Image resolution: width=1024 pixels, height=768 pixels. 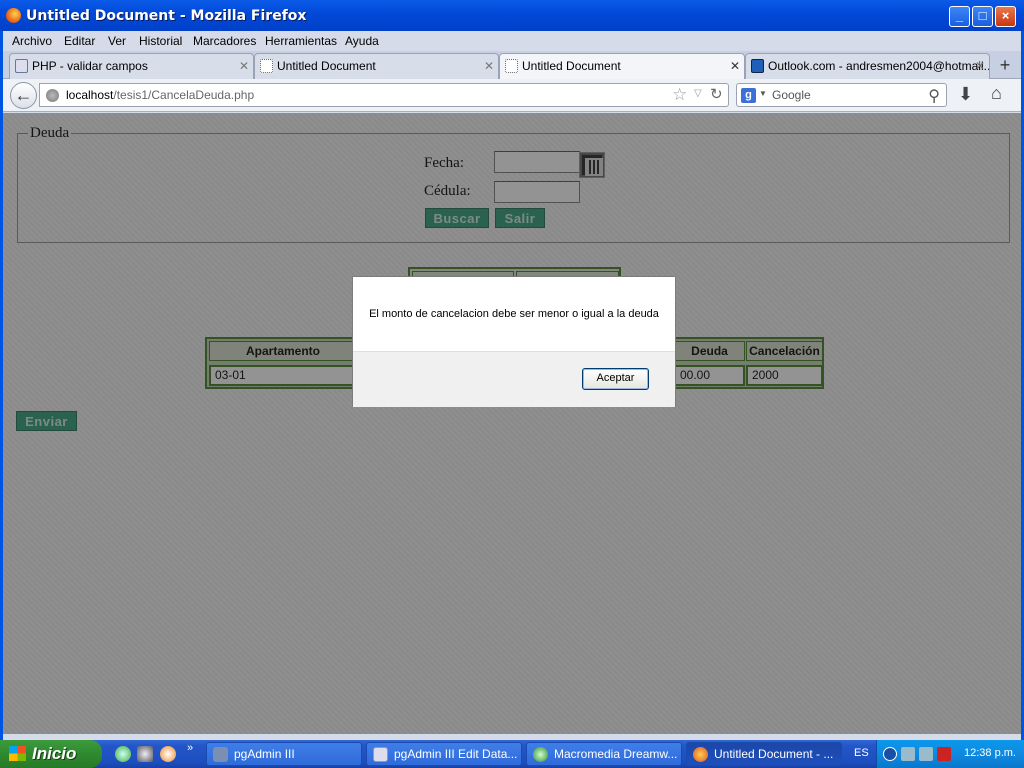 What do you see at coordinates (54, 753) in the screenshot?
I see `start-label: Inicio` at bounding box center [54, 753].